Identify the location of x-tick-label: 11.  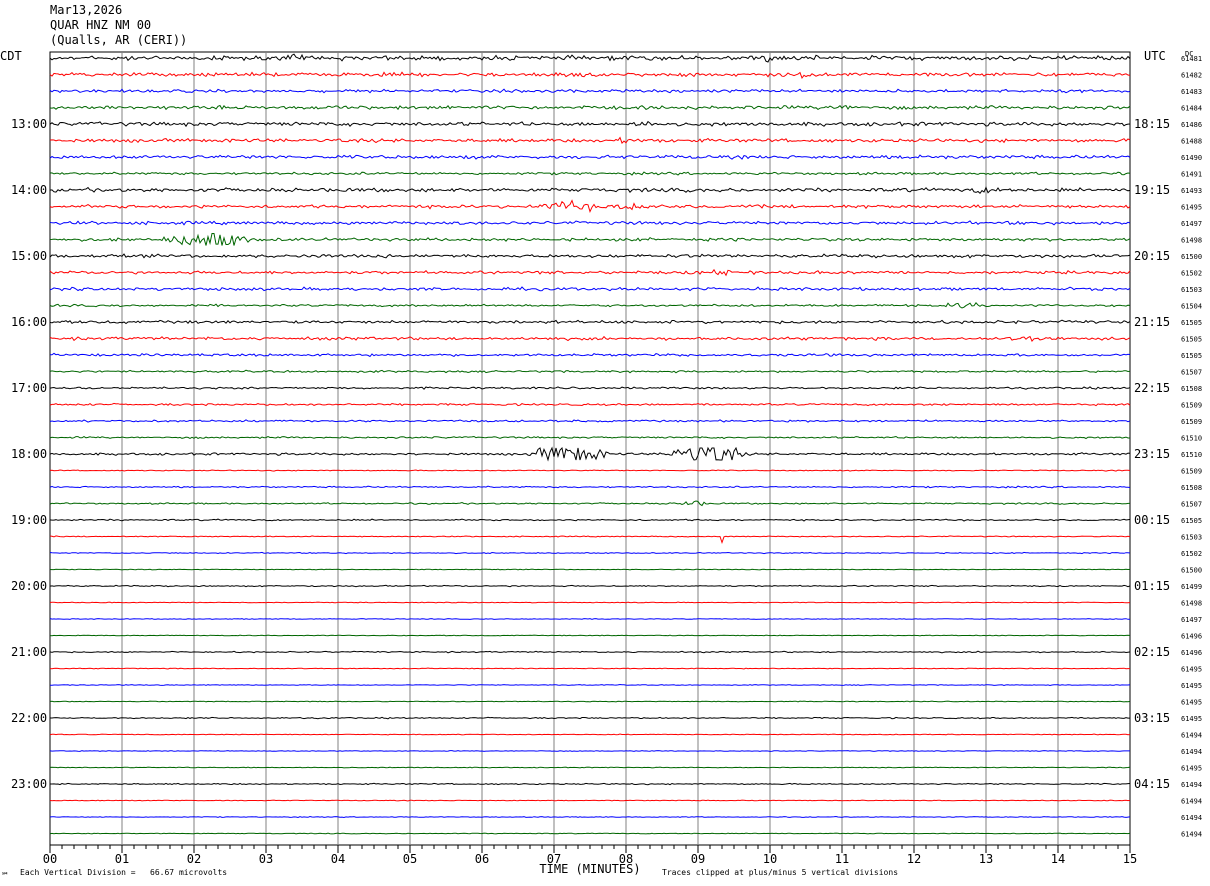
(842, 859).